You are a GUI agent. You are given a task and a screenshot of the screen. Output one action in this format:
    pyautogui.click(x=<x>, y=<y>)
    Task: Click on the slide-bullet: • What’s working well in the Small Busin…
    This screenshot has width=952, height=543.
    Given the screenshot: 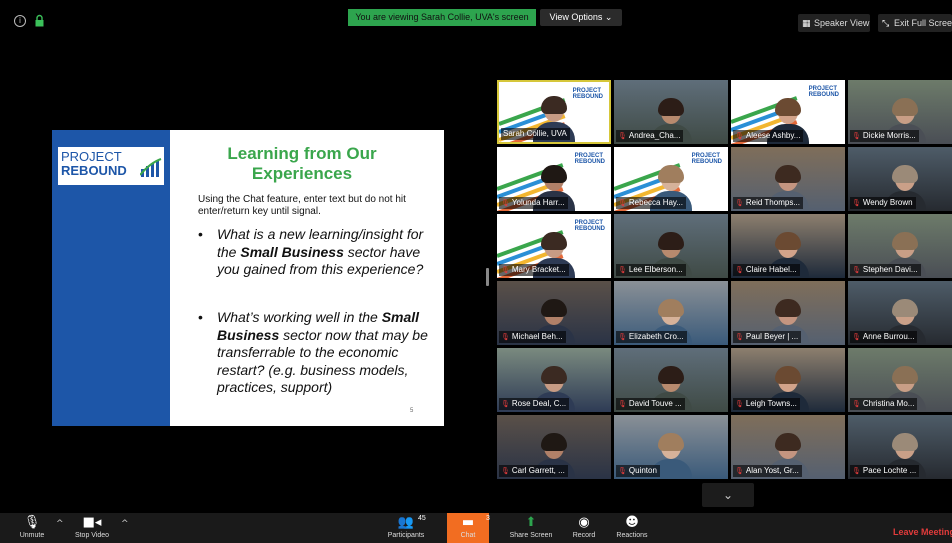 What is the action you would take?
    pyautogui.click(x=313, y=352)
    